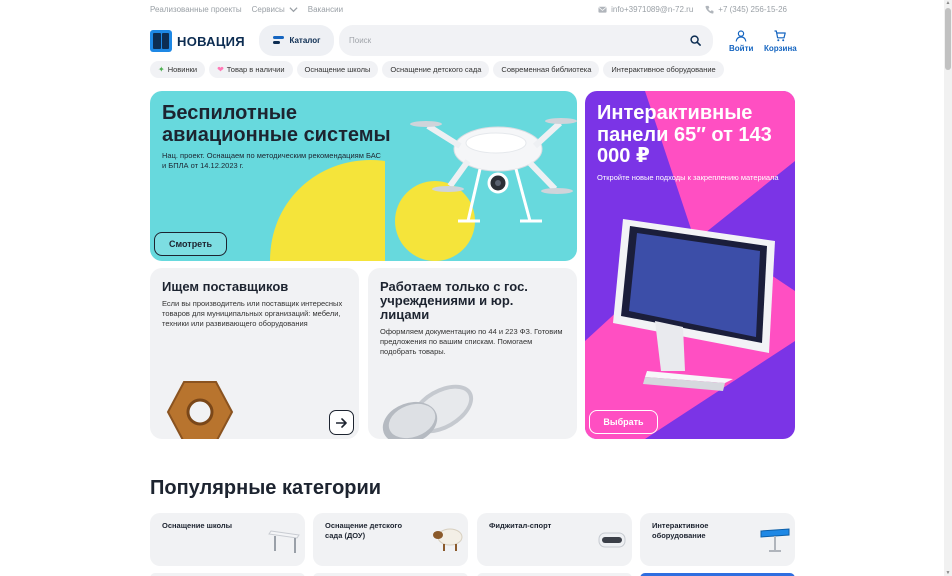 This screenshot has height=576, width=952. What do you see at coordinates (680, 530) in the screenshot?
I see `category-label: Интерактивное оборудование` at bounding box center [680, 530].